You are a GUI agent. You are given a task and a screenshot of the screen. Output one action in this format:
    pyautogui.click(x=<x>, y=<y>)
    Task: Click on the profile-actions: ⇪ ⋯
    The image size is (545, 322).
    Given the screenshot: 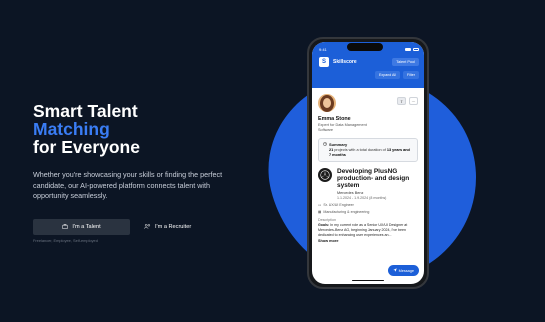 What is the action you would take?
    pyautogui.click(x=407, y=101)
    